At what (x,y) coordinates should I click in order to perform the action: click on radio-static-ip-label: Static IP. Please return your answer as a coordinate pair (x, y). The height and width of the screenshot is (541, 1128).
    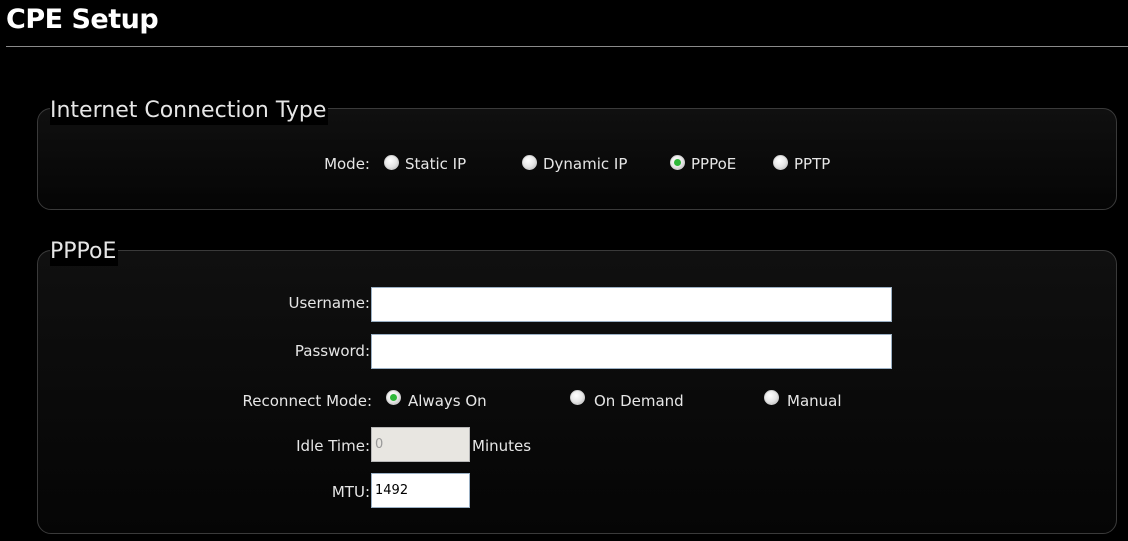
    Looking at the image, I should click on (436, 164).